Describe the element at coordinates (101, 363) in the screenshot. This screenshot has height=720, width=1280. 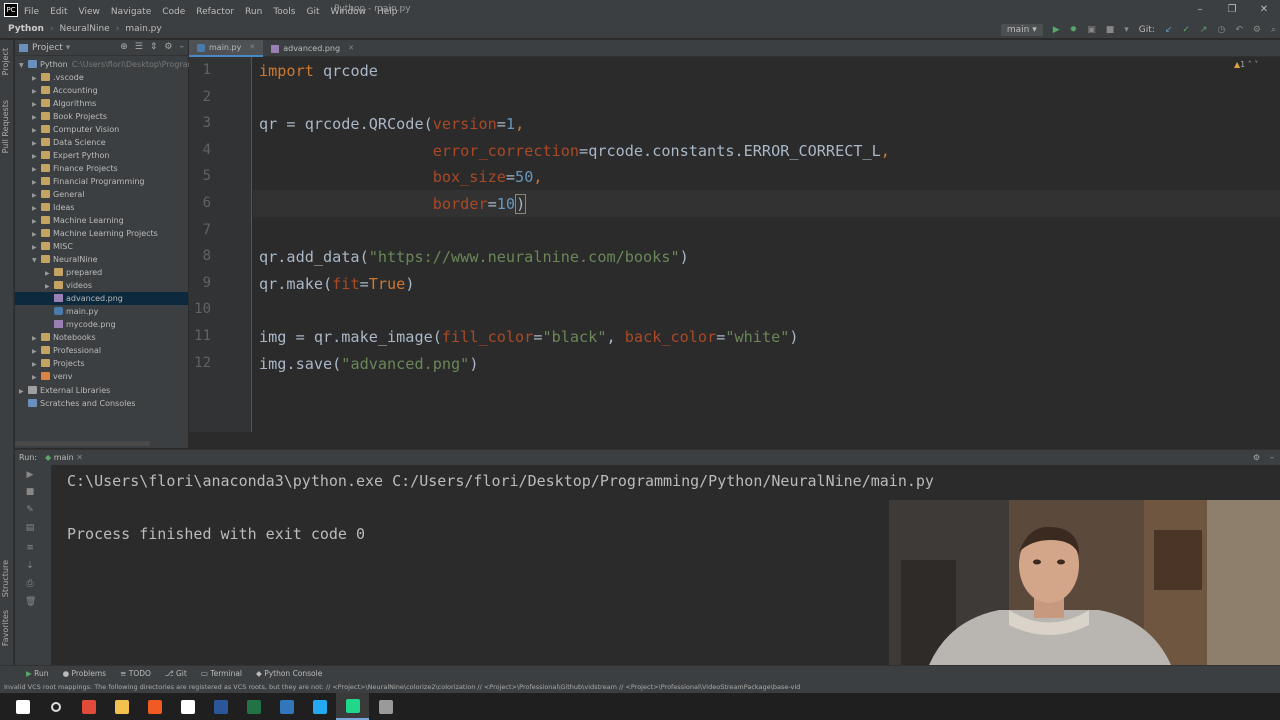
I see `tree-item: ▶ Projects` at that location.